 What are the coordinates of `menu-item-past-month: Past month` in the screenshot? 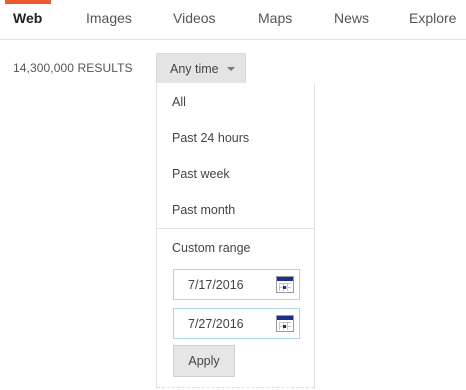 It's located at (203, 210).